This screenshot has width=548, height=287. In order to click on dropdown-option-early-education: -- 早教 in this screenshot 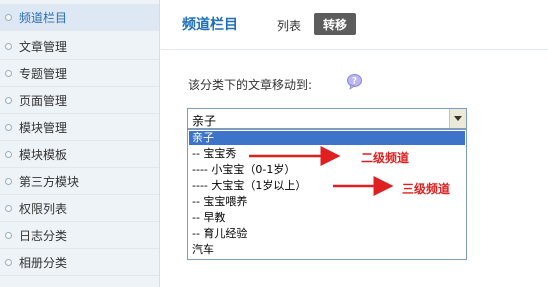, I will do `click(327, 218)`.